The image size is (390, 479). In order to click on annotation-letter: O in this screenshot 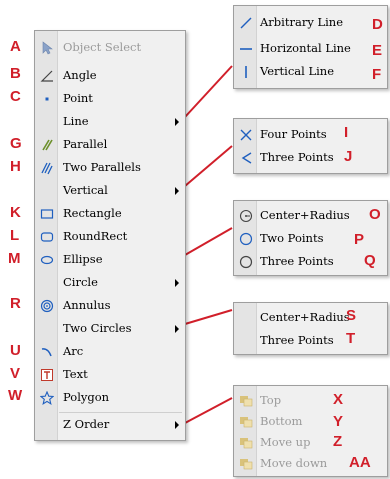, I will do `click(375, 214)`.